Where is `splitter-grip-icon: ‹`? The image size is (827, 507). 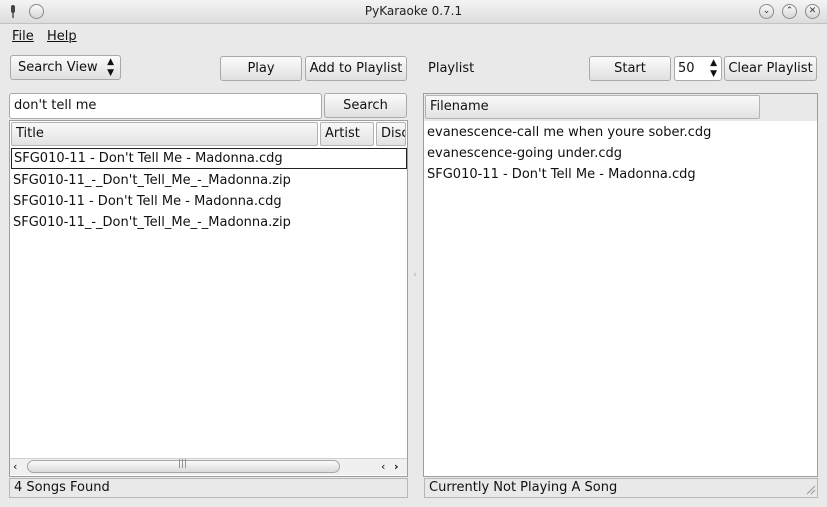 splitter-grip-icon: ‹ is located at coordinates (415, 275).